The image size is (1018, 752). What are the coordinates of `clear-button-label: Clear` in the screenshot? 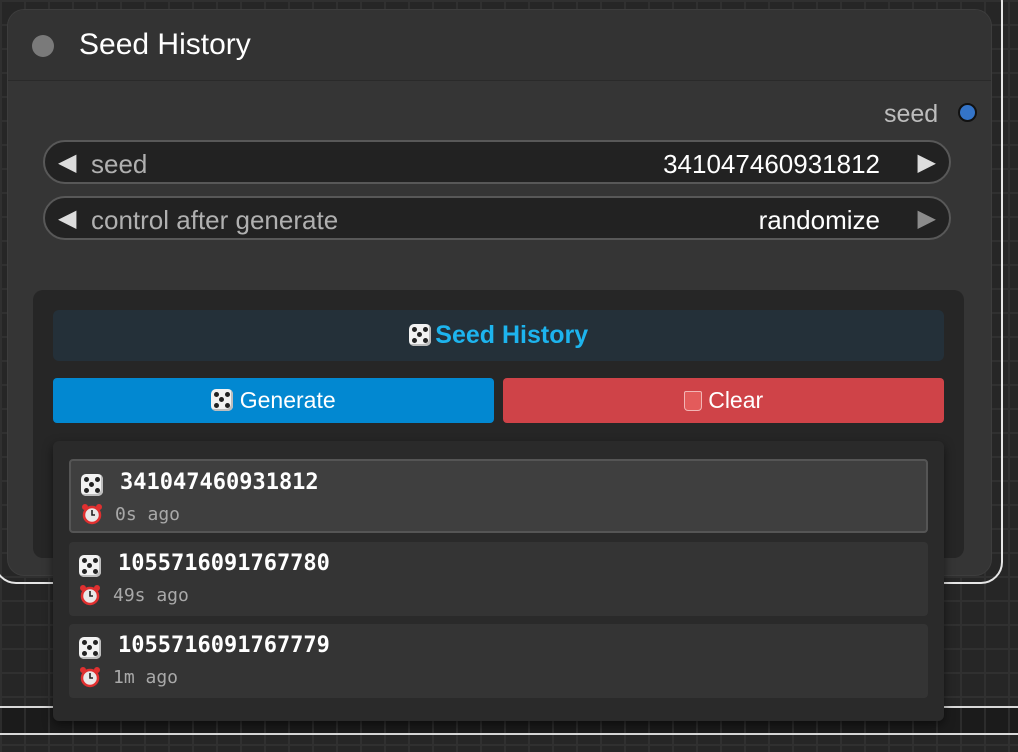 It's located at (736, 400).